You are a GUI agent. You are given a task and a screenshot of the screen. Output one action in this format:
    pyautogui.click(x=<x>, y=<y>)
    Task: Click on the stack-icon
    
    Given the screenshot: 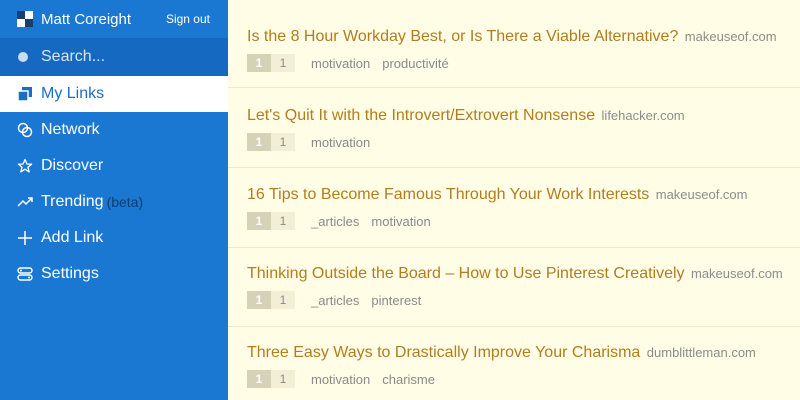 What is the action you would take?
    pyautogui.click(x=25, y=94)
    